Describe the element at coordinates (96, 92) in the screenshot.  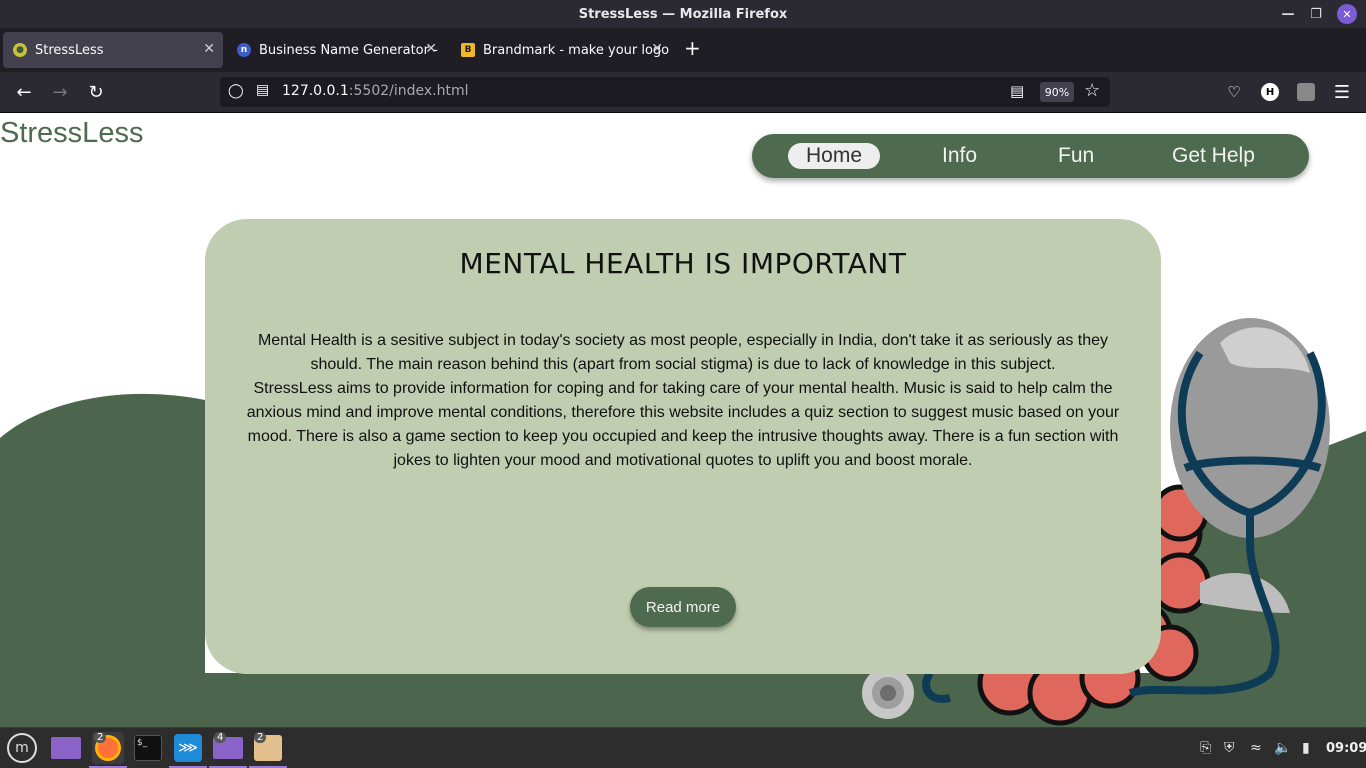
I see `reload-icon: ↻` at that location.